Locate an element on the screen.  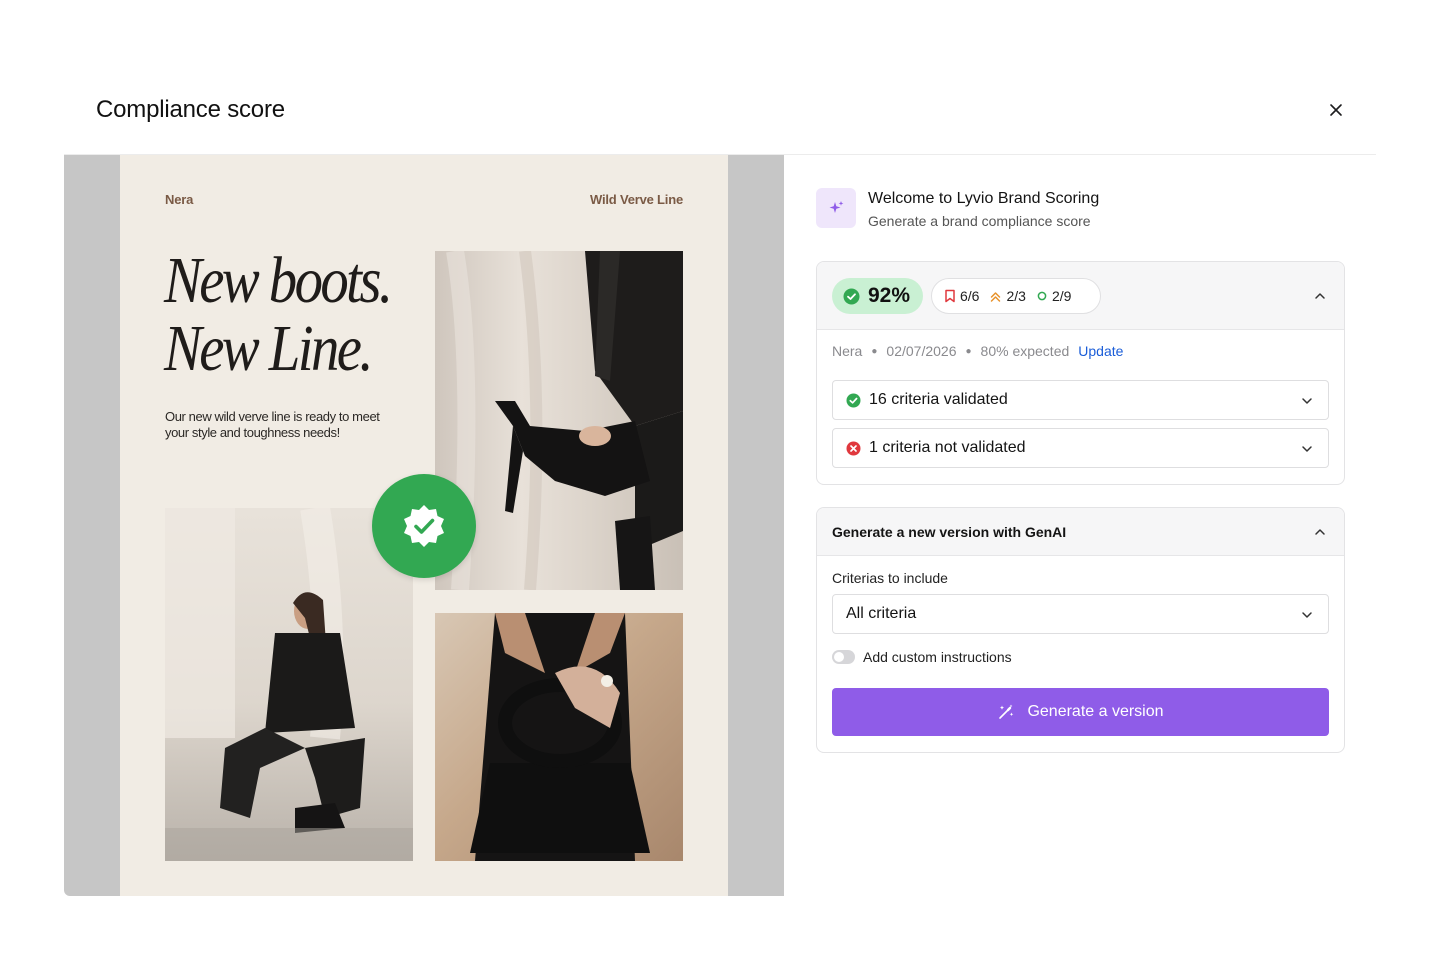
criteria-not-validated-label: 1 criteria not validated is located at coordinates (947, 447).